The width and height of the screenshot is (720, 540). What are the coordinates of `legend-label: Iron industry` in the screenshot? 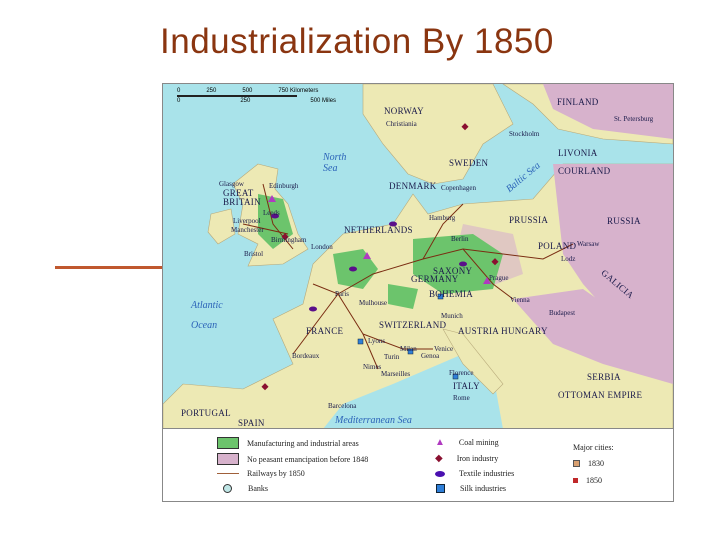 It's located at (477, 458).